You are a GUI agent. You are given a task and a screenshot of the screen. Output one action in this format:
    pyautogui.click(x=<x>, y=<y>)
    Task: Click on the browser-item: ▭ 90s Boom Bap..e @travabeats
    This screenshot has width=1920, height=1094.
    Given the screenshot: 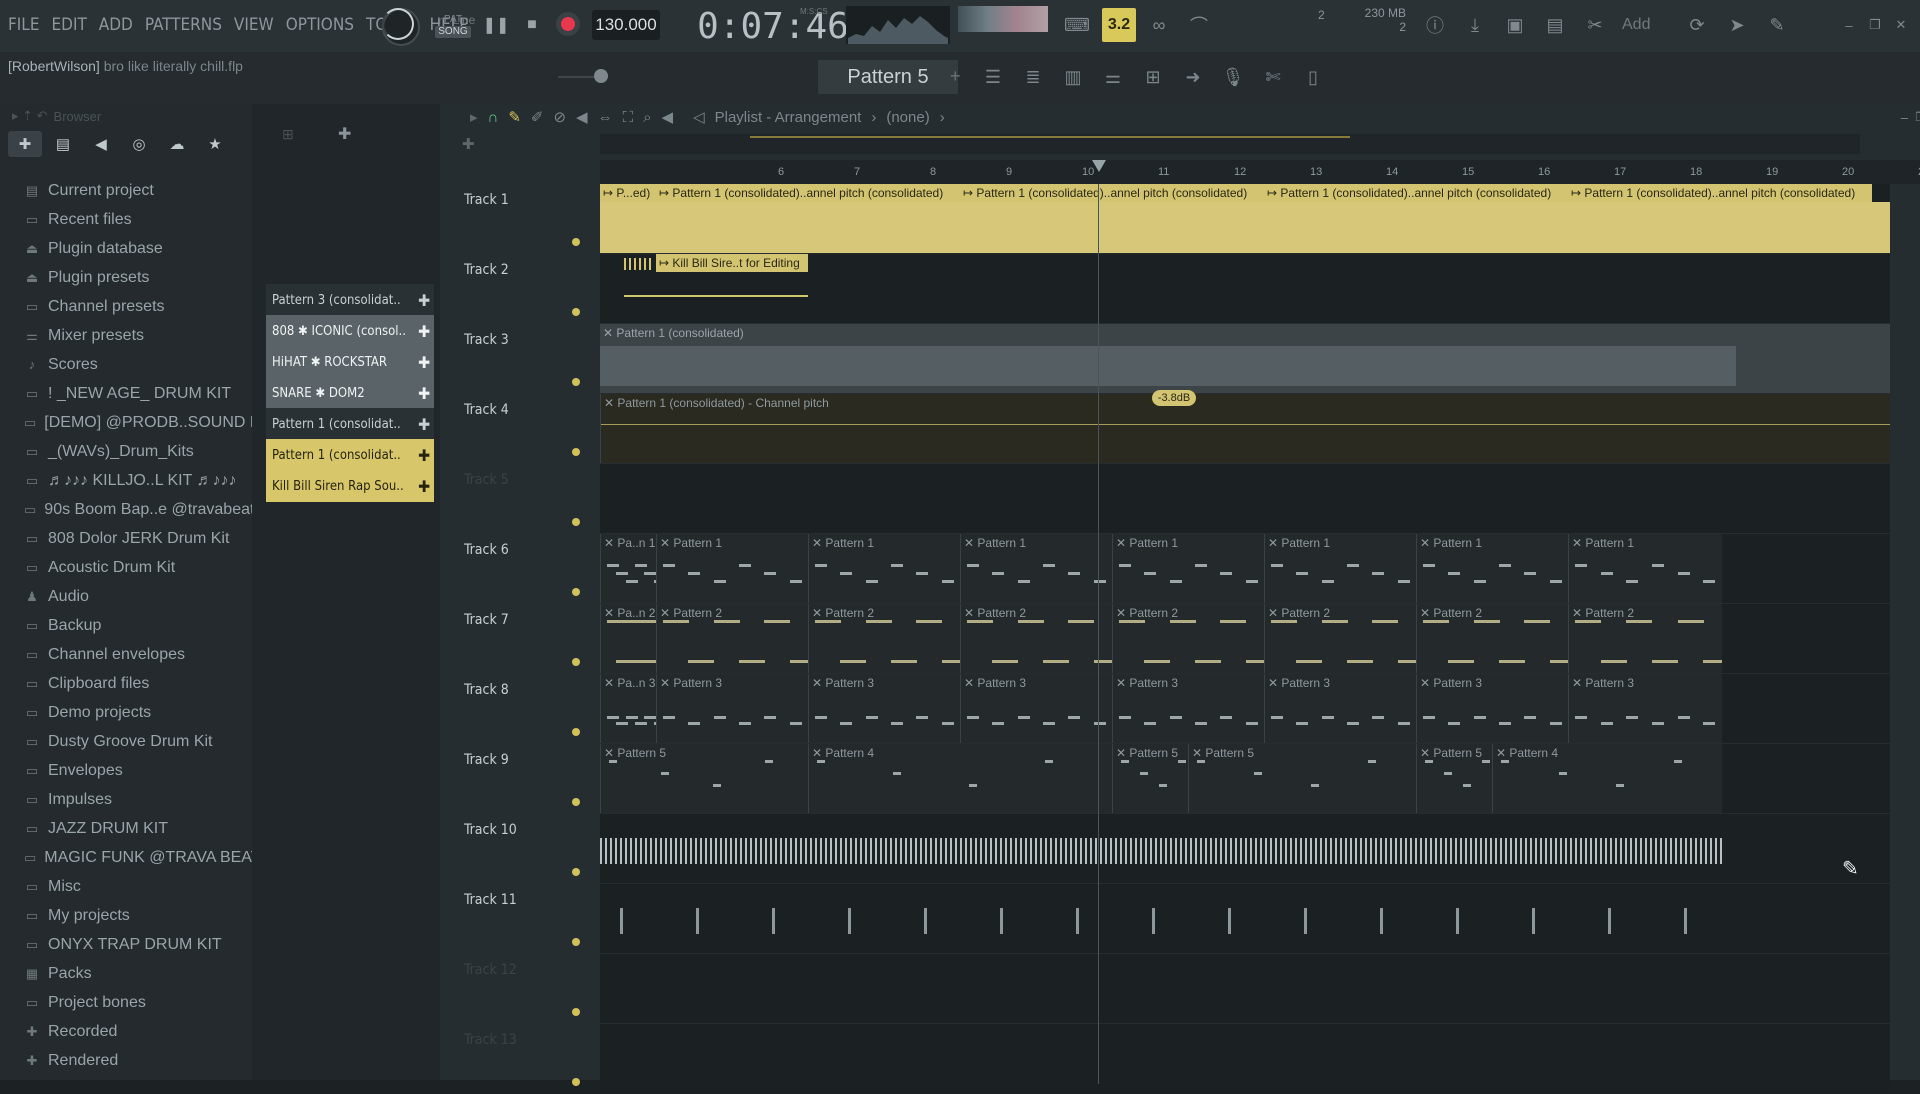 What is the action you would take?
    pyautogui.click(x=126, y=509)
    